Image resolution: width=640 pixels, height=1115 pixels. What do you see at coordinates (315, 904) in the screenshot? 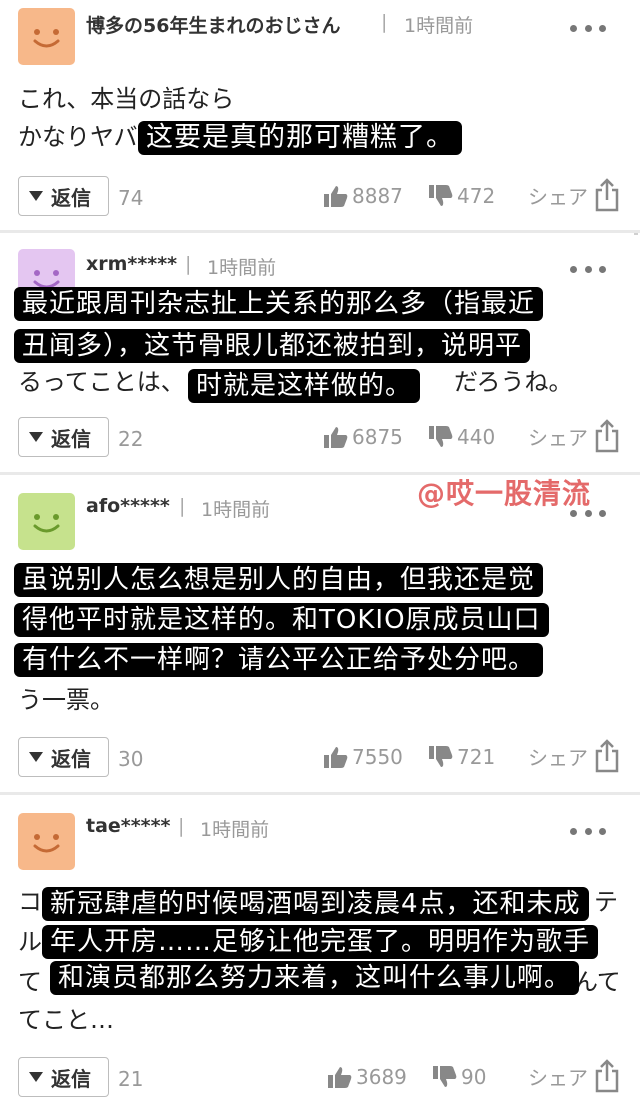
I see `translation-overlay: 新冠肆虐的时候喝酒喝到凌晨4点，还和未成` at bounding box center [315, 904].